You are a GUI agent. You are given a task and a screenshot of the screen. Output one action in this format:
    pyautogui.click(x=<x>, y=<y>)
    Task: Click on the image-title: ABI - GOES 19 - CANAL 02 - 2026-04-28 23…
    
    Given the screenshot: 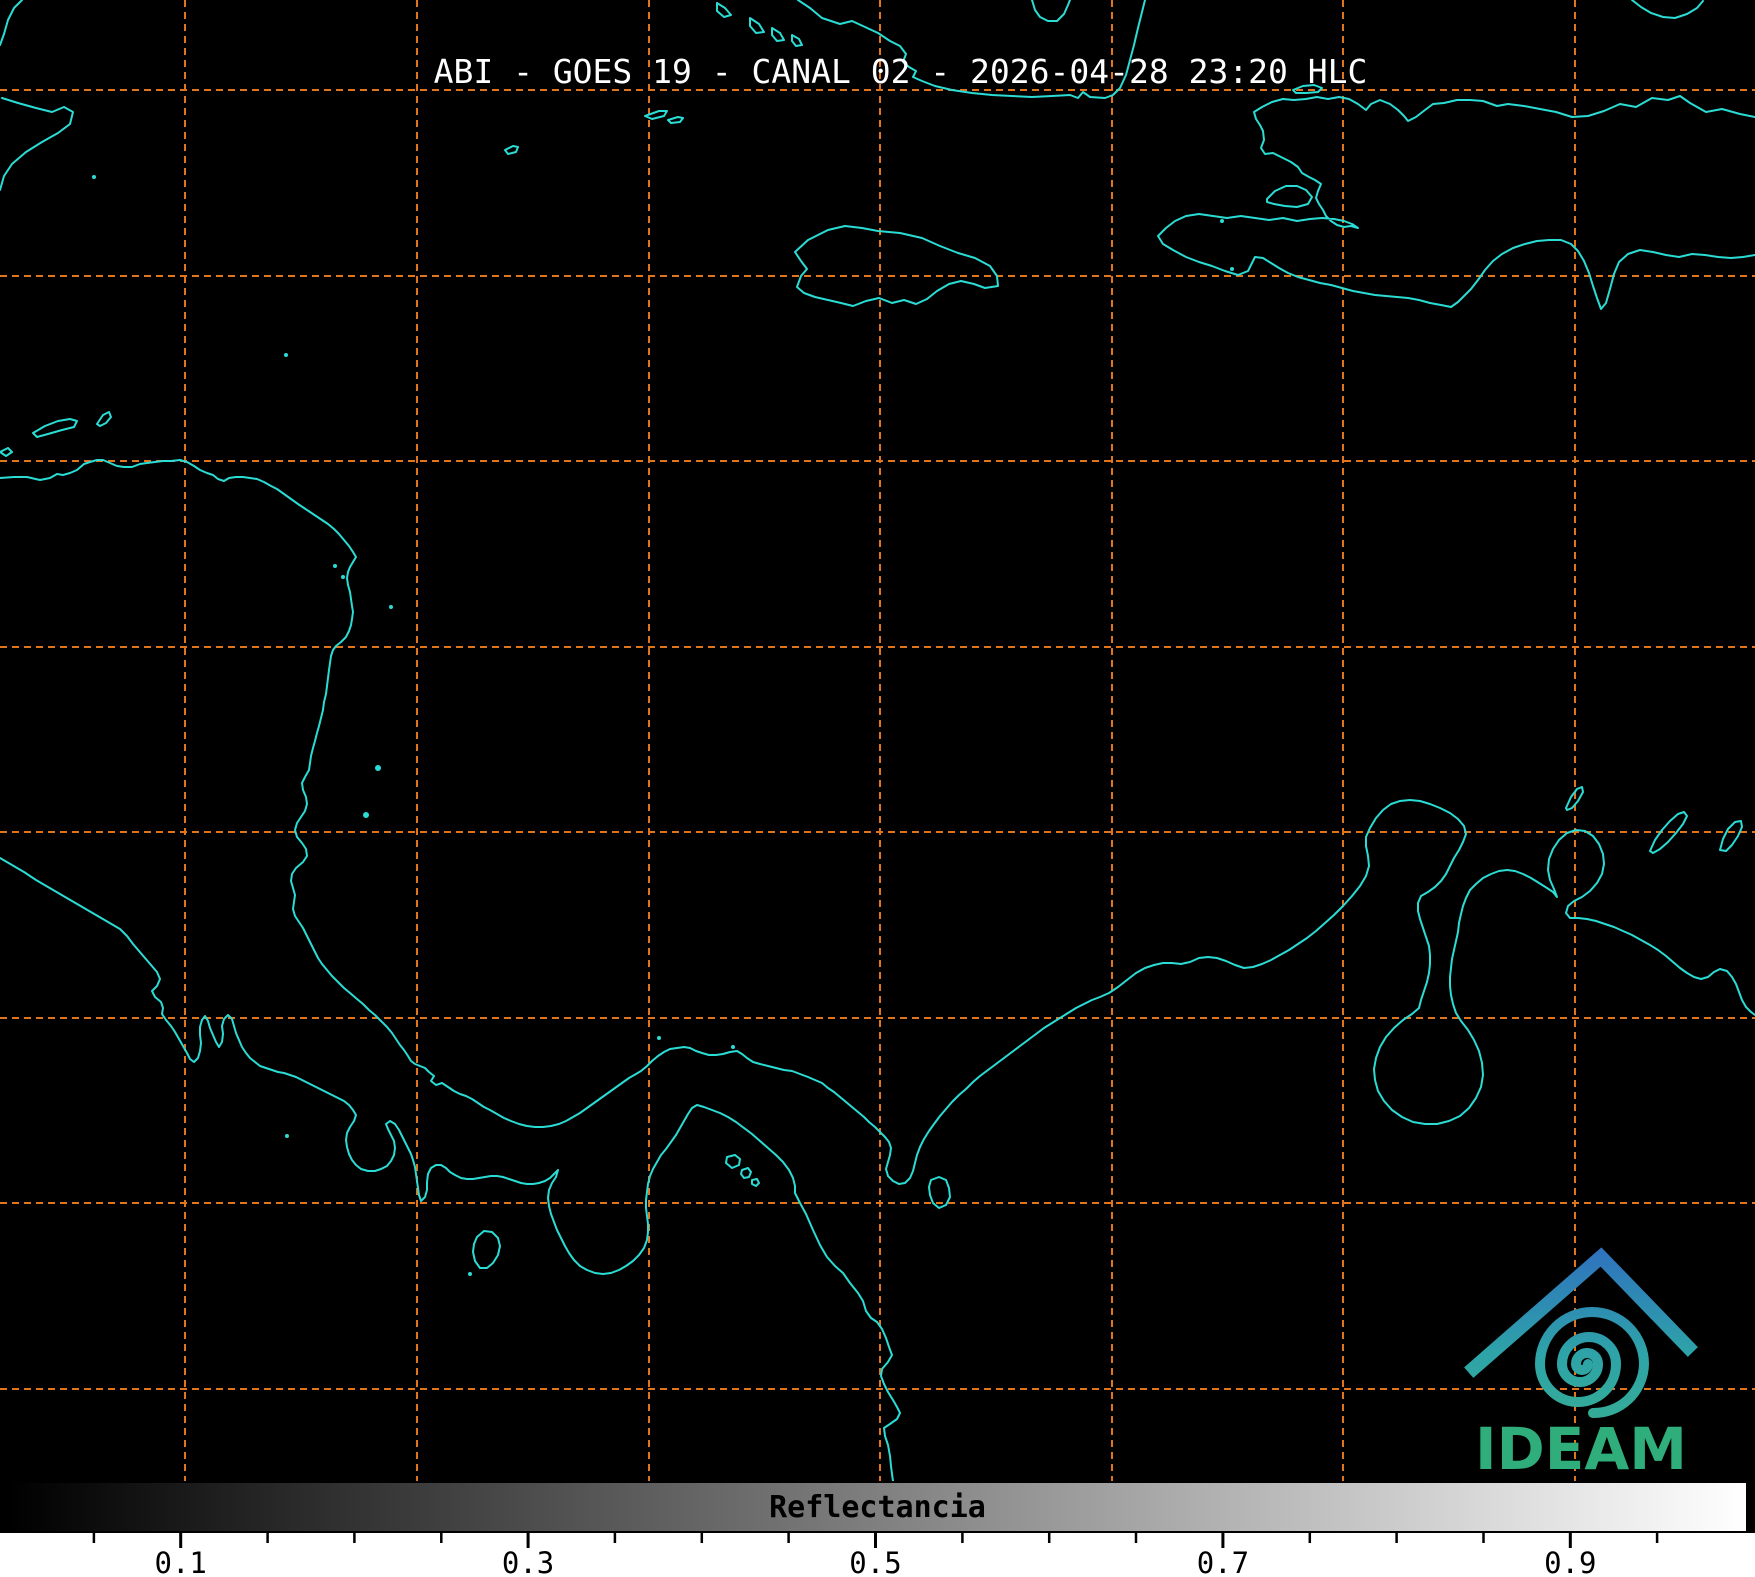 What is the action you would take?
    pyautogui.click(x=900, y=71)
    